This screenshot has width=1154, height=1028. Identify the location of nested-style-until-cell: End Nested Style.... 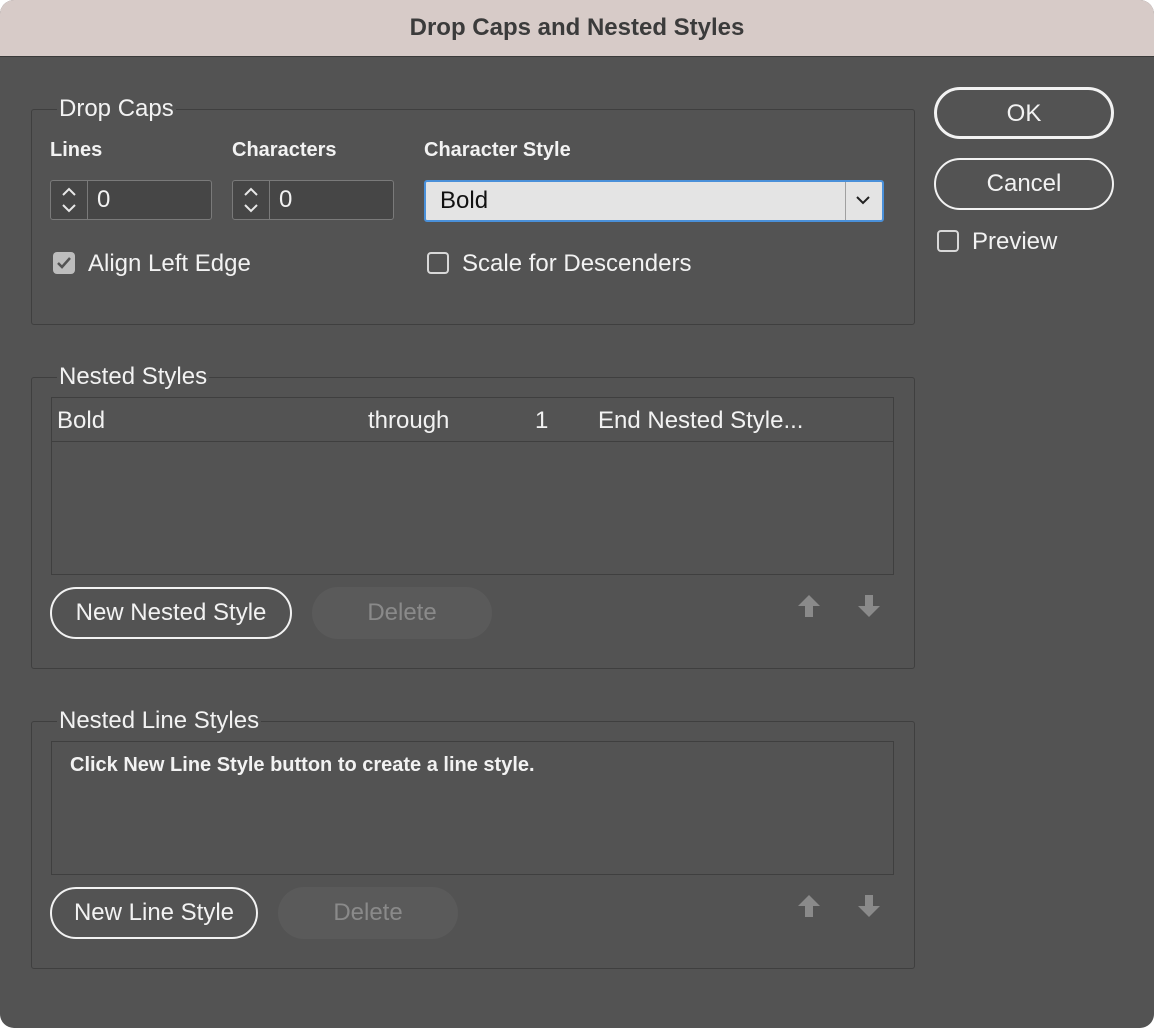
(700, 421).